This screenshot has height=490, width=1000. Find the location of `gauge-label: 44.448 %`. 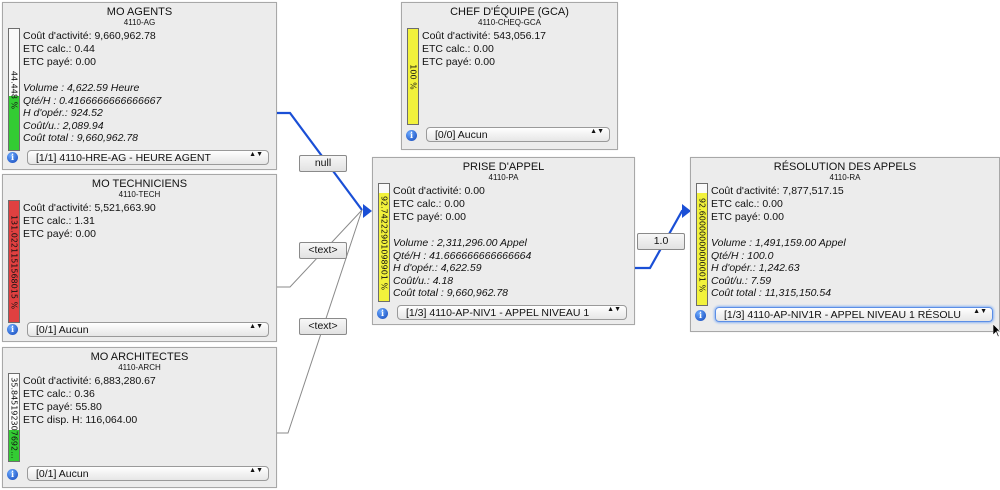

gauge-label: 44.448 % is located at coordinates (14, 89).